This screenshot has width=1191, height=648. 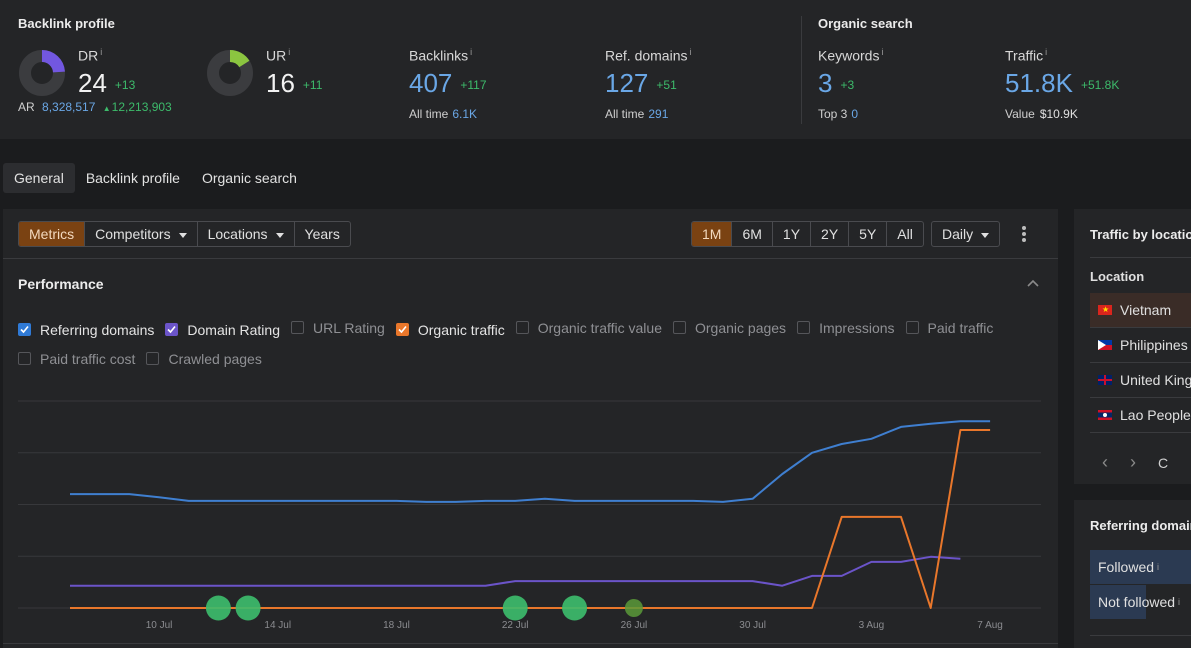 I want to click on metric-checkbox-organic-pages: Organic pages, so click(x=729, y=327).